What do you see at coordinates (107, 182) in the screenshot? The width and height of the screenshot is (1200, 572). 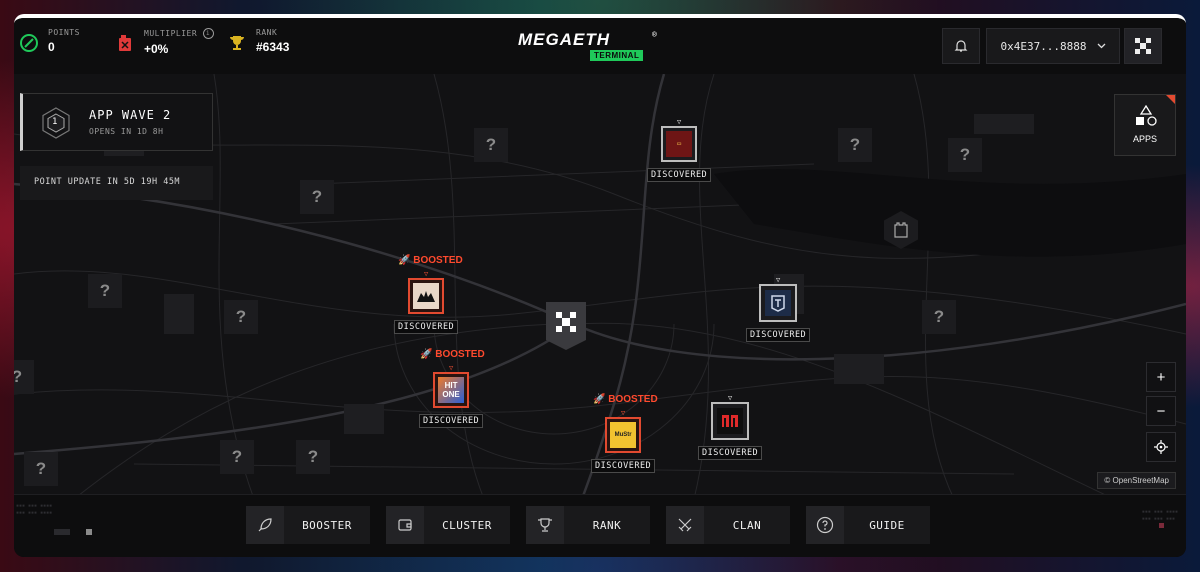 I see `point-update-text: POINT UPDATE IN 5D 19H 45M` at bounding box center [107, 182].